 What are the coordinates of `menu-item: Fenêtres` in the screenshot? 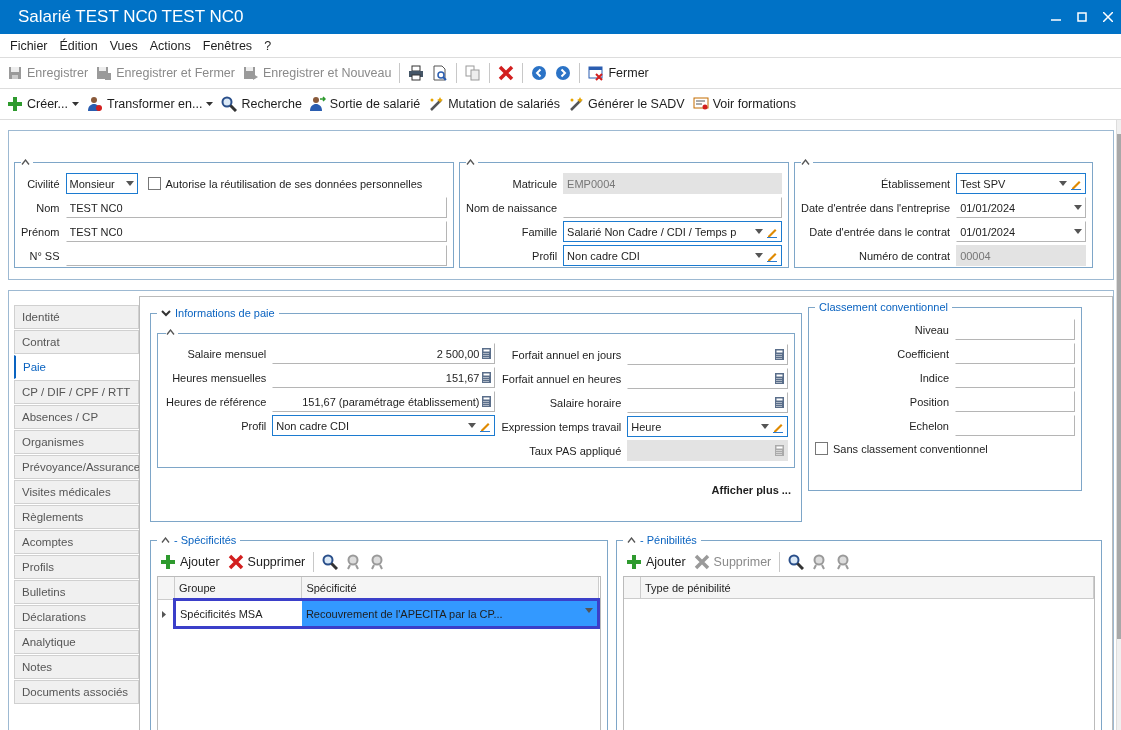 It's located at (227, 45).